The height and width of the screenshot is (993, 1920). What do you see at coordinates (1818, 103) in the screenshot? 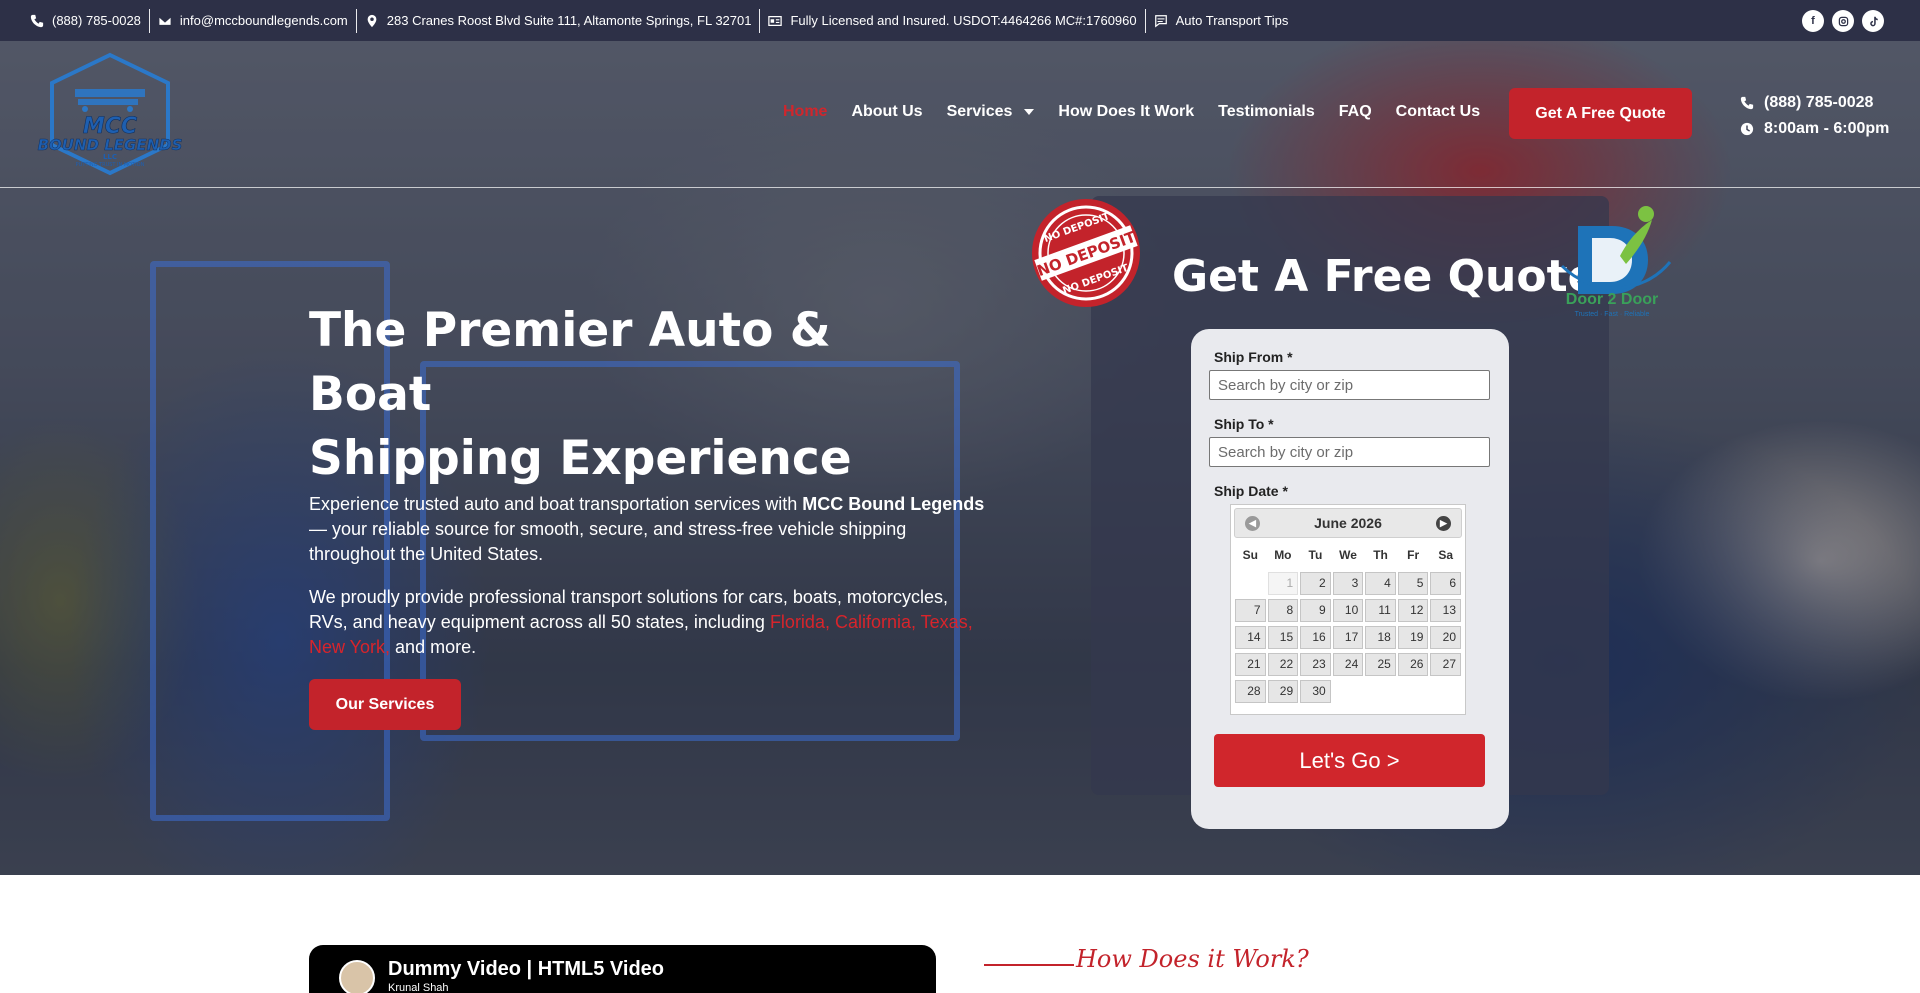
I see `header-phone-text: (888) 785-0028` at bounding box center [1818, 103].